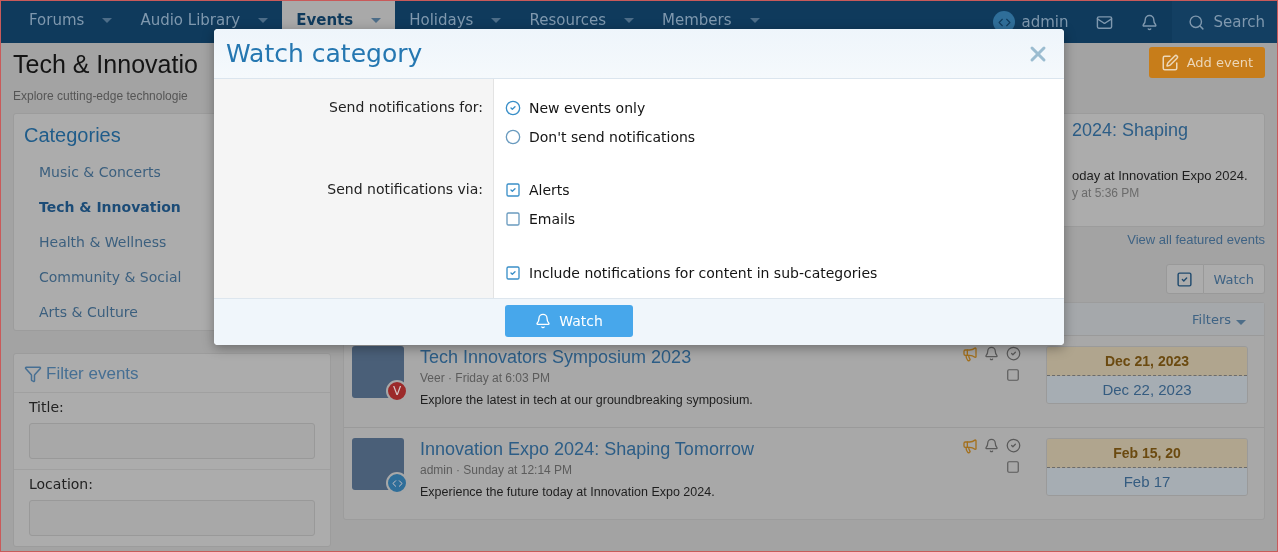  Describe the element at coordinates (784, 107) in the screenshot. I see `radio-option: New events only` at that location.